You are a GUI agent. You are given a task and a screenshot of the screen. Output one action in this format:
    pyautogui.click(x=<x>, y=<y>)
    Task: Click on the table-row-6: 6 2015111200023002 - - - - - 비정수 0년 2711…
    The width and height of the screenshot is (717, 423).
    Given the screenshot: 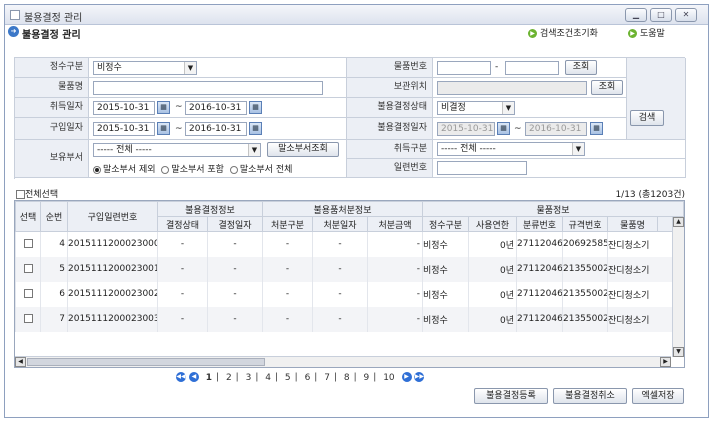 What is the action you would take?
    pyautogui.click(x=349, y=294)
    